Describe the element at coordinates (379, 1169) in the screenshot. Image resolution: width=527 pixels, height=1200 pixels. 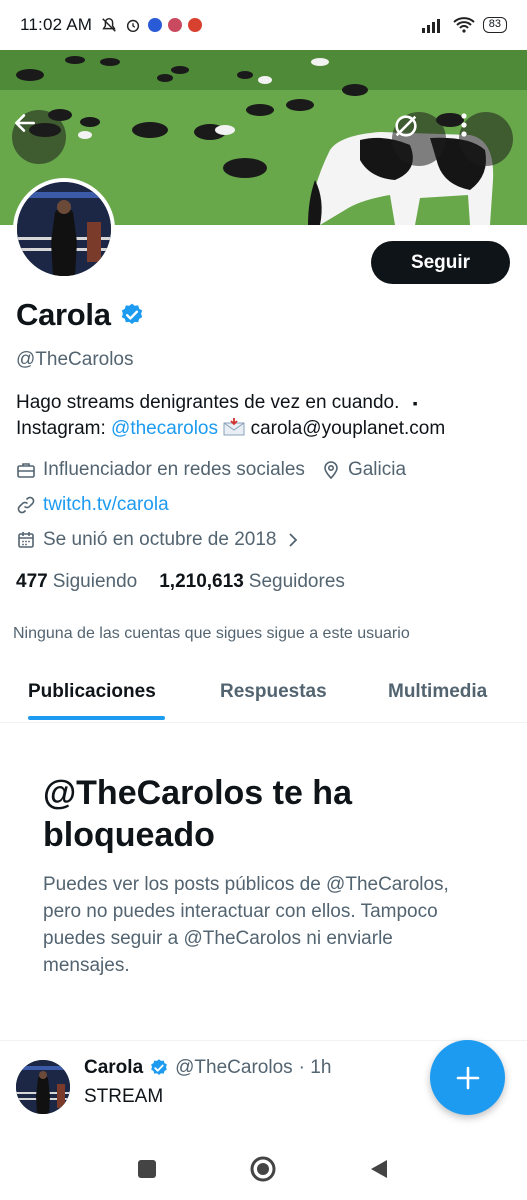
I see `back-nav-icon` at that location.